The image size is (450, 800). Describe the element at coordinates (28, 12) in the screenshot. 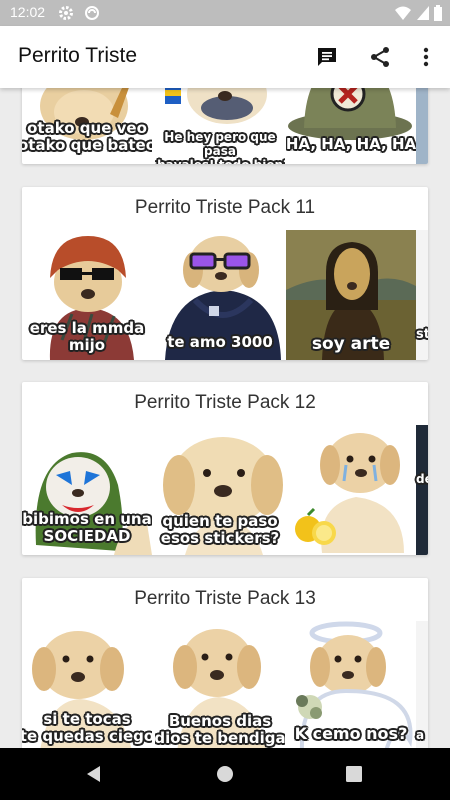

I see `status-time: 12:02` at that location.